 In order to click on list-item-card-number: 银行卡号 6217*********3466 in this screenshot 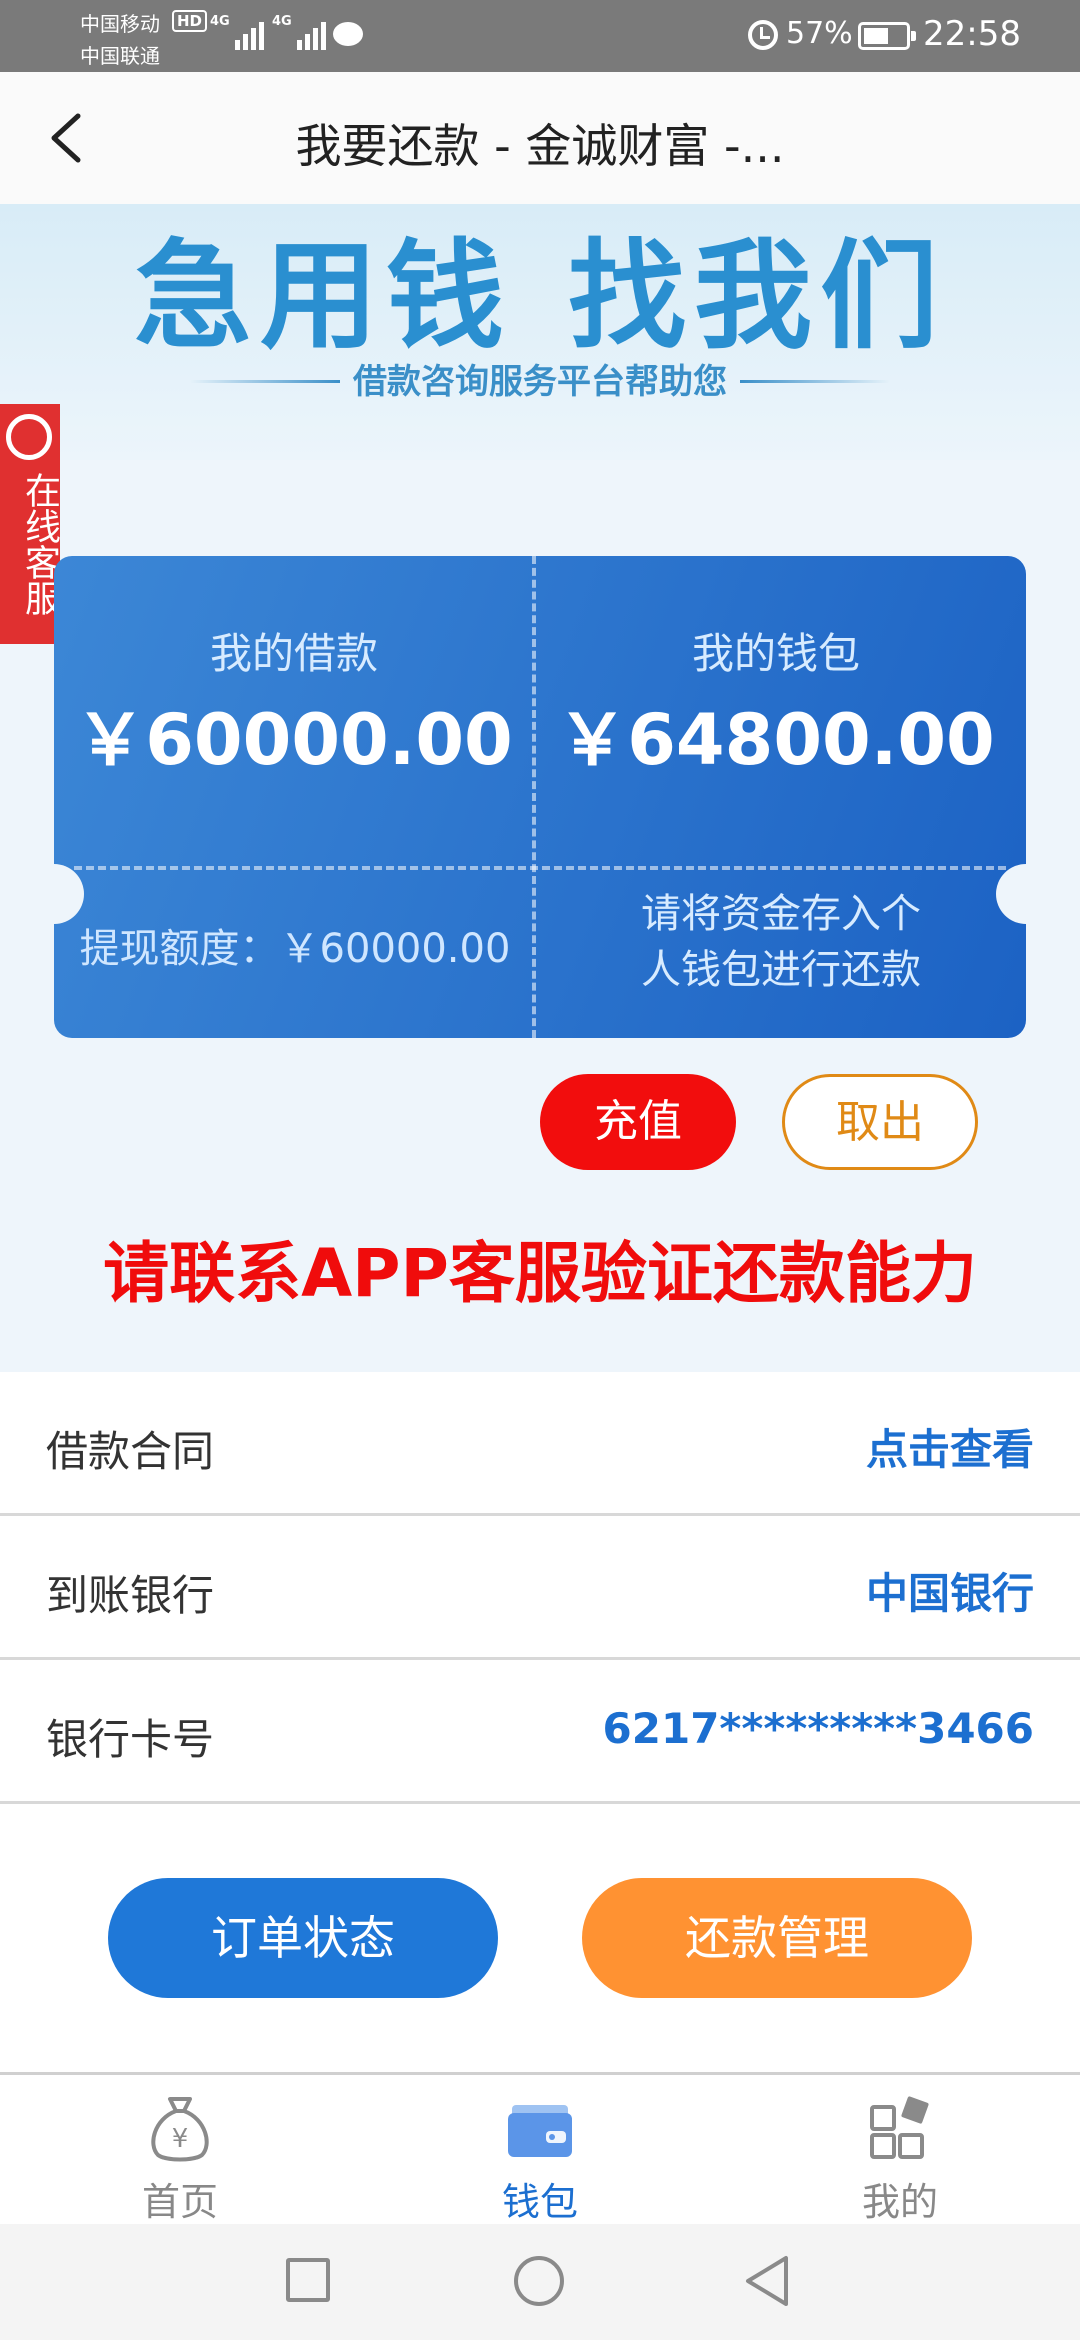, I will do `click(540, 1732)`.